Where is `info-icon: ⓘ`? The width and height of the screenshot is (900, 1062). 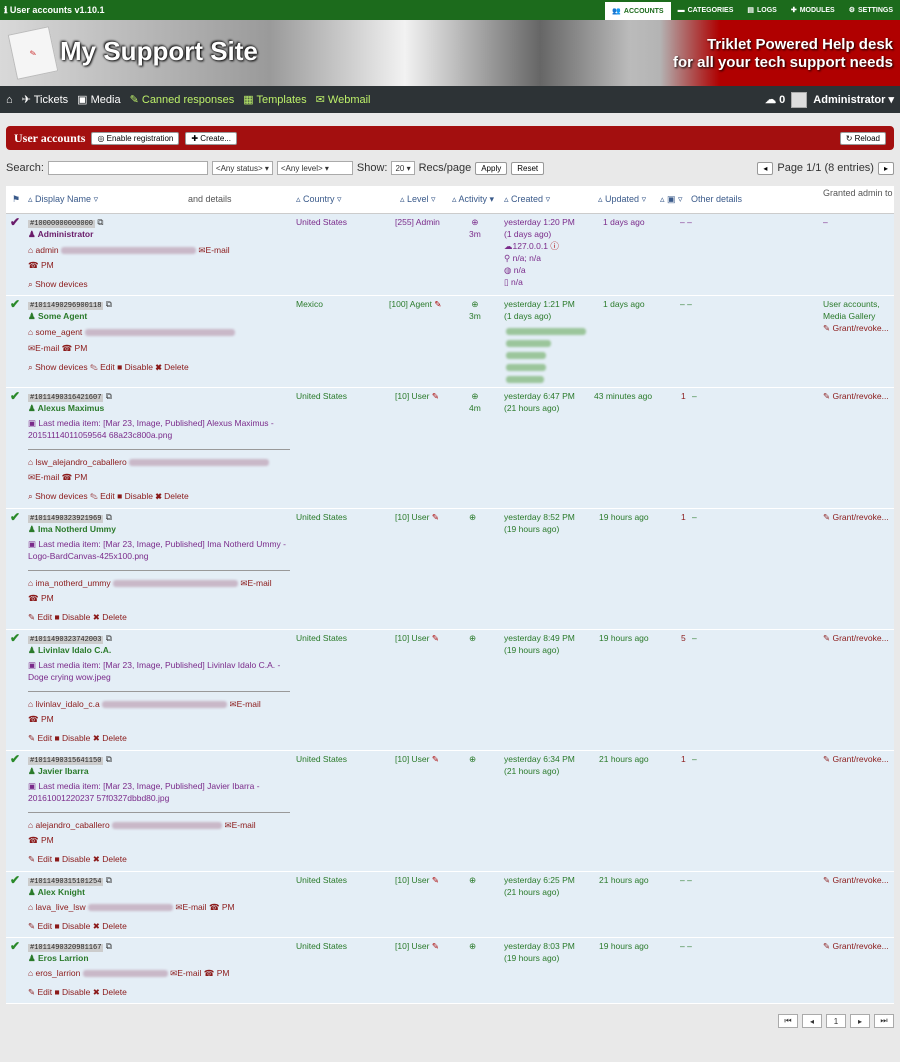 info-icon: ⓘ is located at coordinates (554, 246).